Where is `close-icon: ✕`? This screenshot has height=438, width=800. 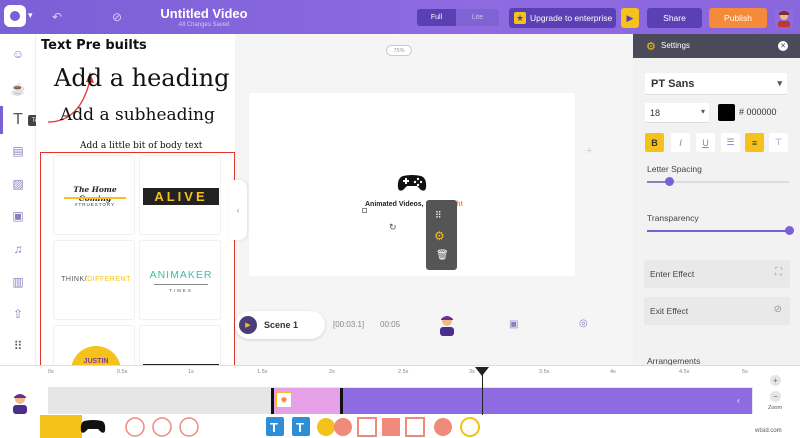 close-icon: ✕ is located at coordinates (783, 46).